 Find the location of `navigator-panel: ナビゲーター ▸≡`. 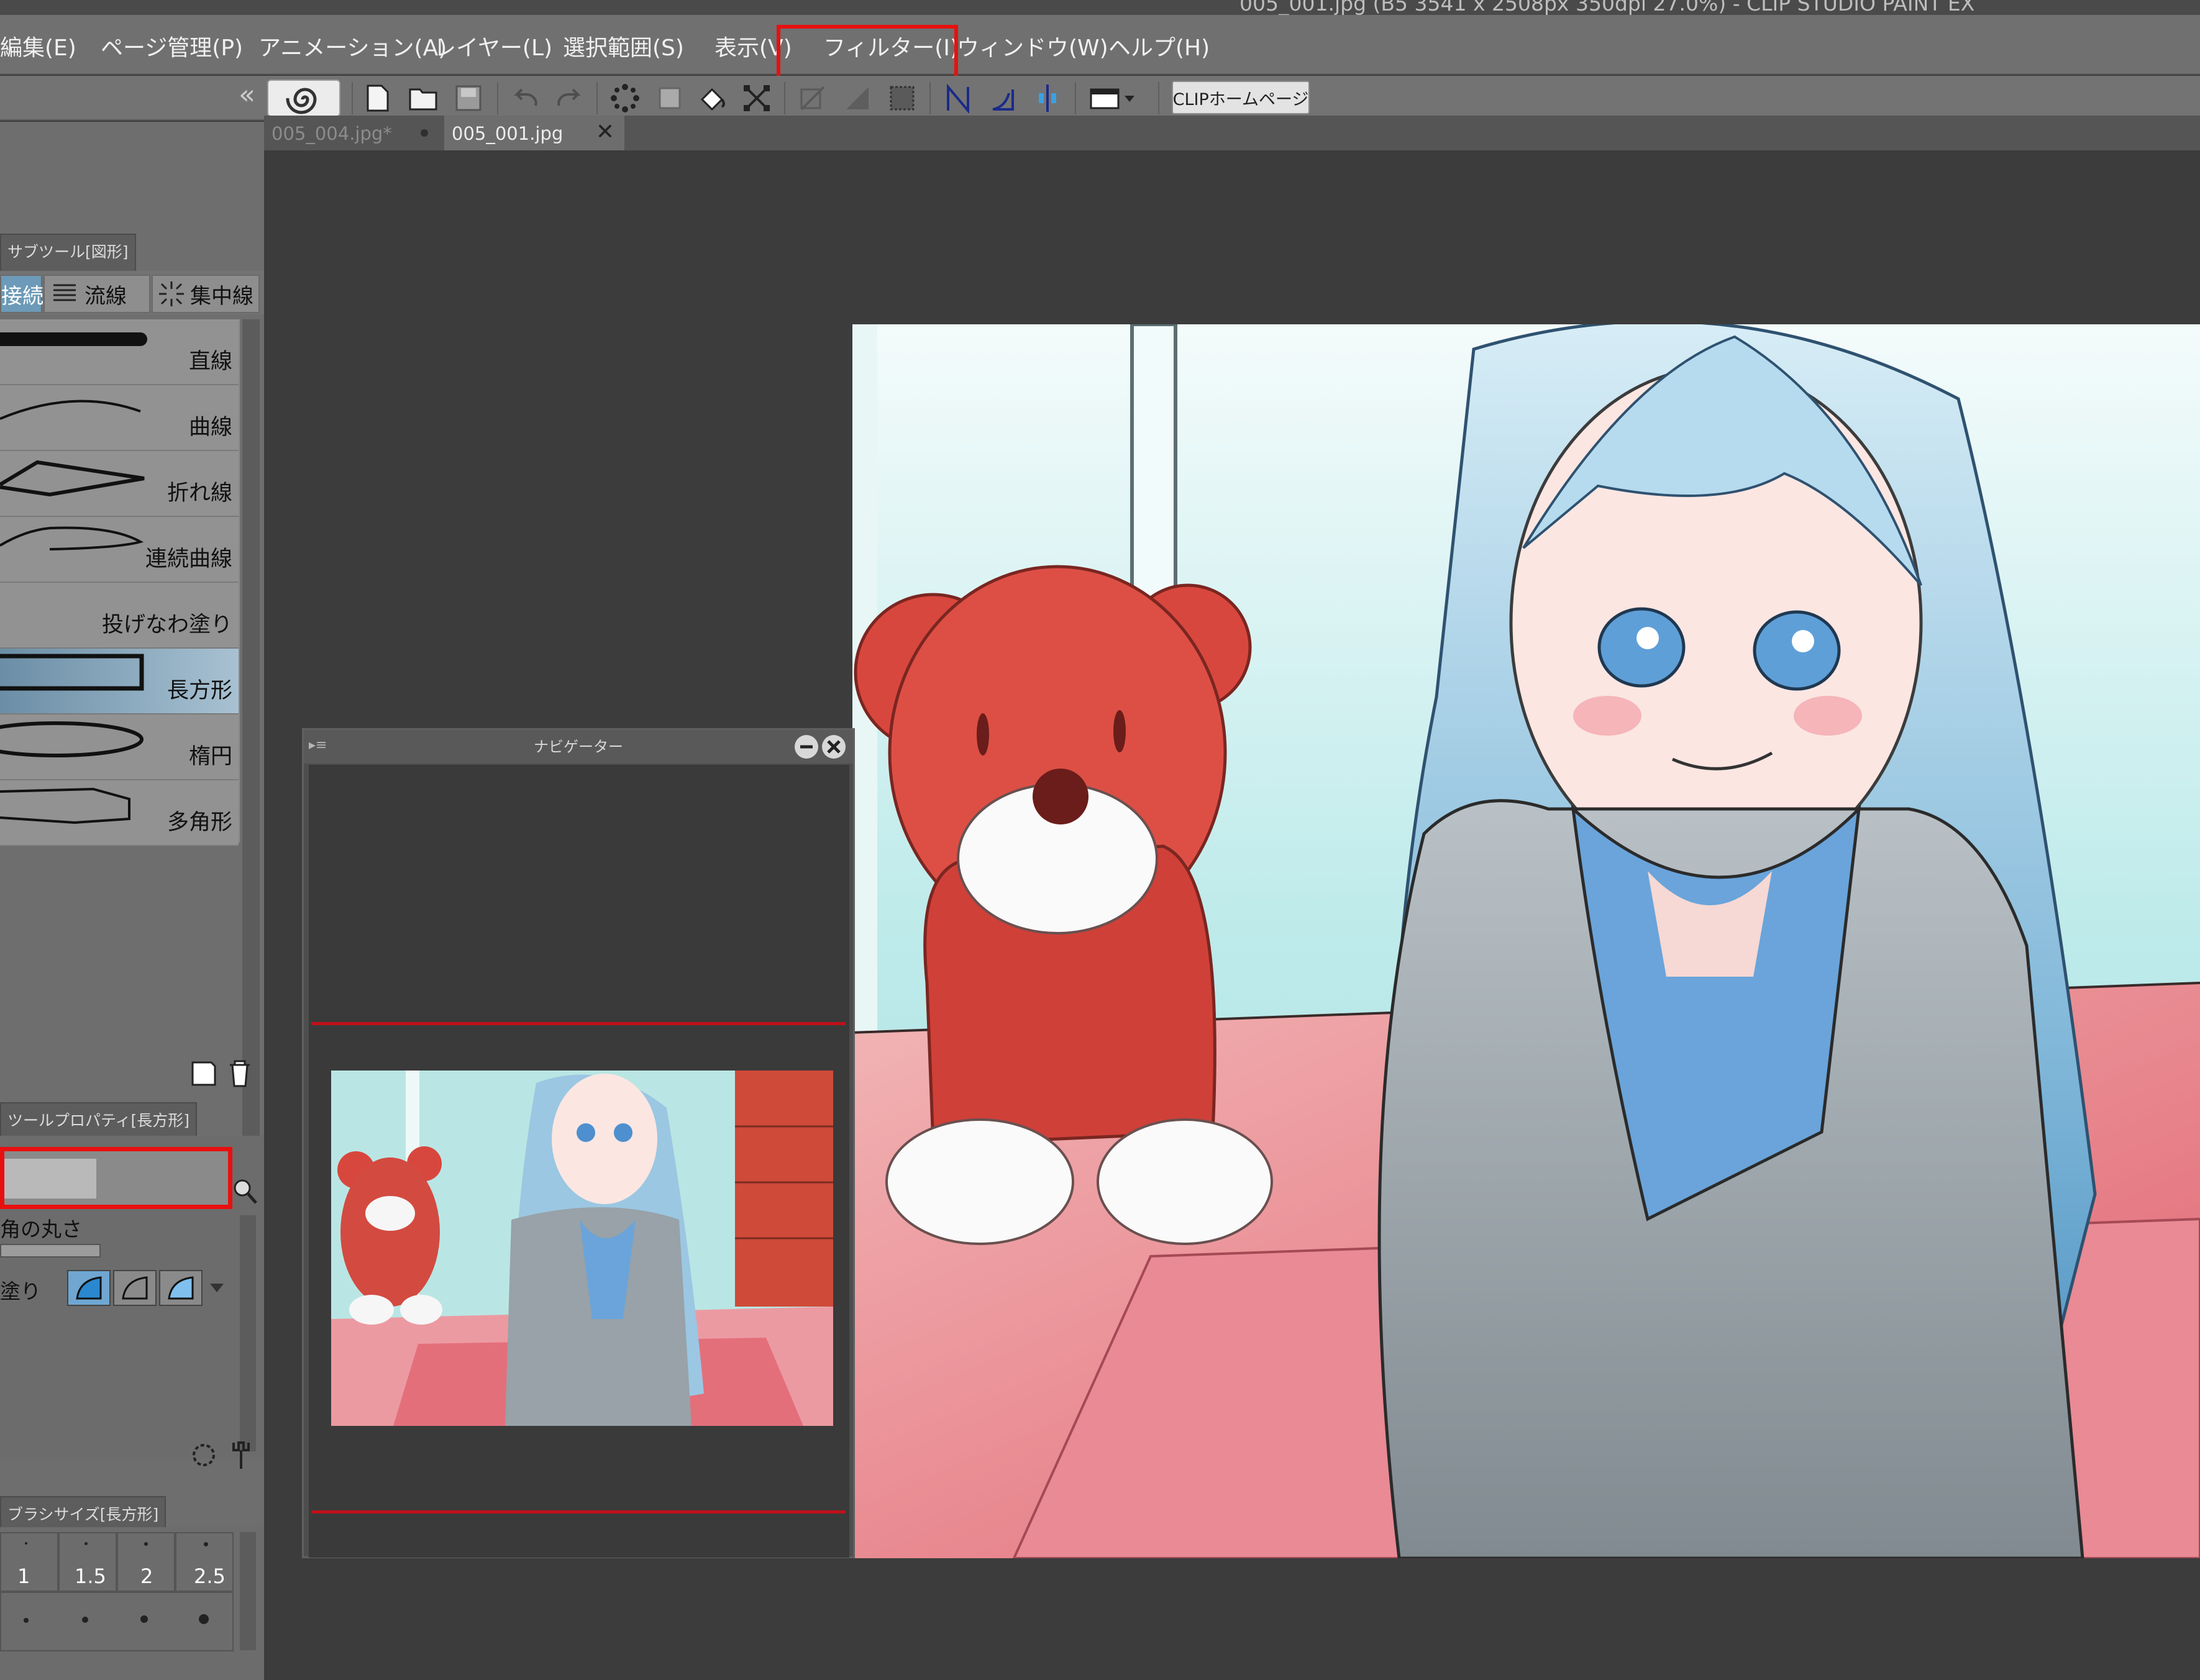

navigator-panel: ナビゲーター ▸≡ is located at coordinates (579, 1143).